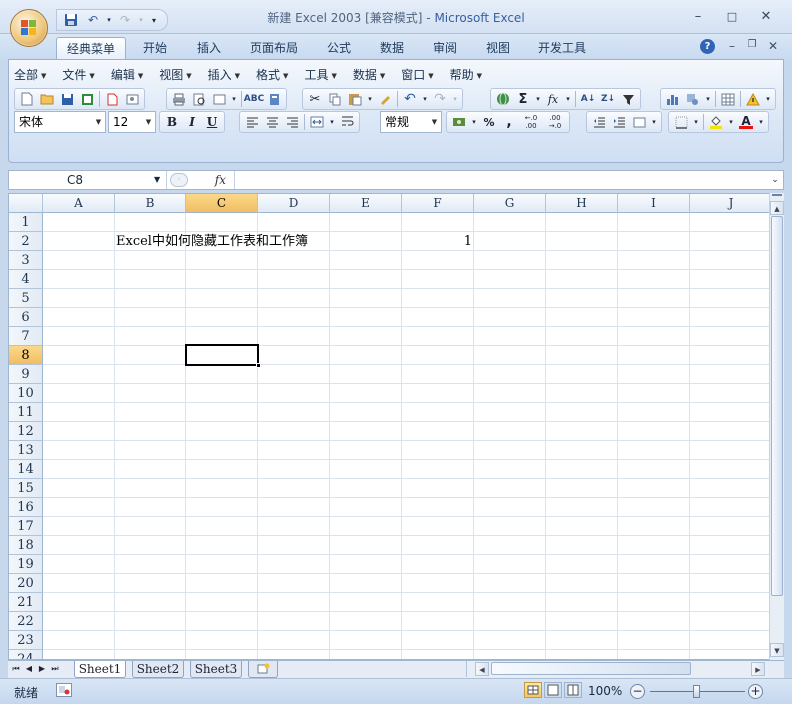 This screenshot has width=792, height=704. I want to click on chart-wizard-icon, so click(673, 99).